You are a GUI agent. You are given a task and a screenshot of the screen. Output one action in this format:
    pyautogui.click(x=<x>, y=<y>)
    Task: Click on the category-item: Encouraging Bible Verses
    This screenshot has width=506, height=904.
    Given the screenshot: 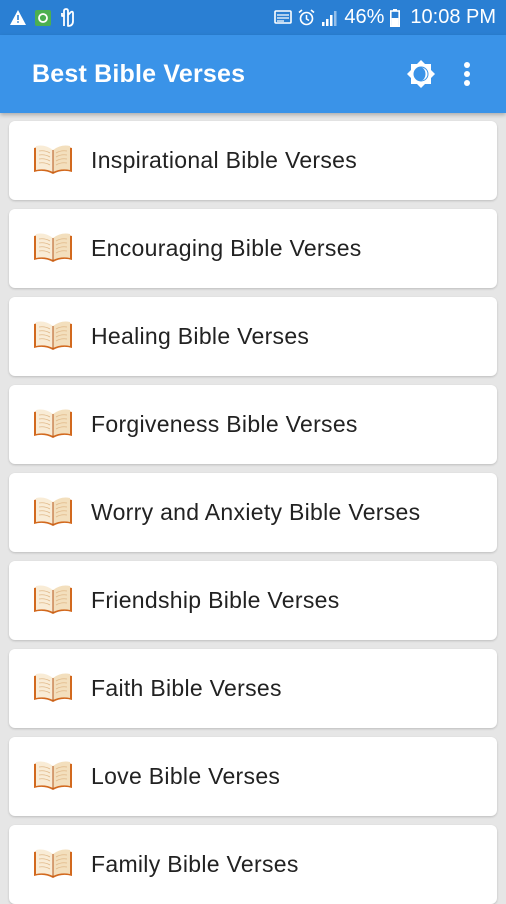 What is the action you would take?
    pyautogui.click(x=253, y=248)
    